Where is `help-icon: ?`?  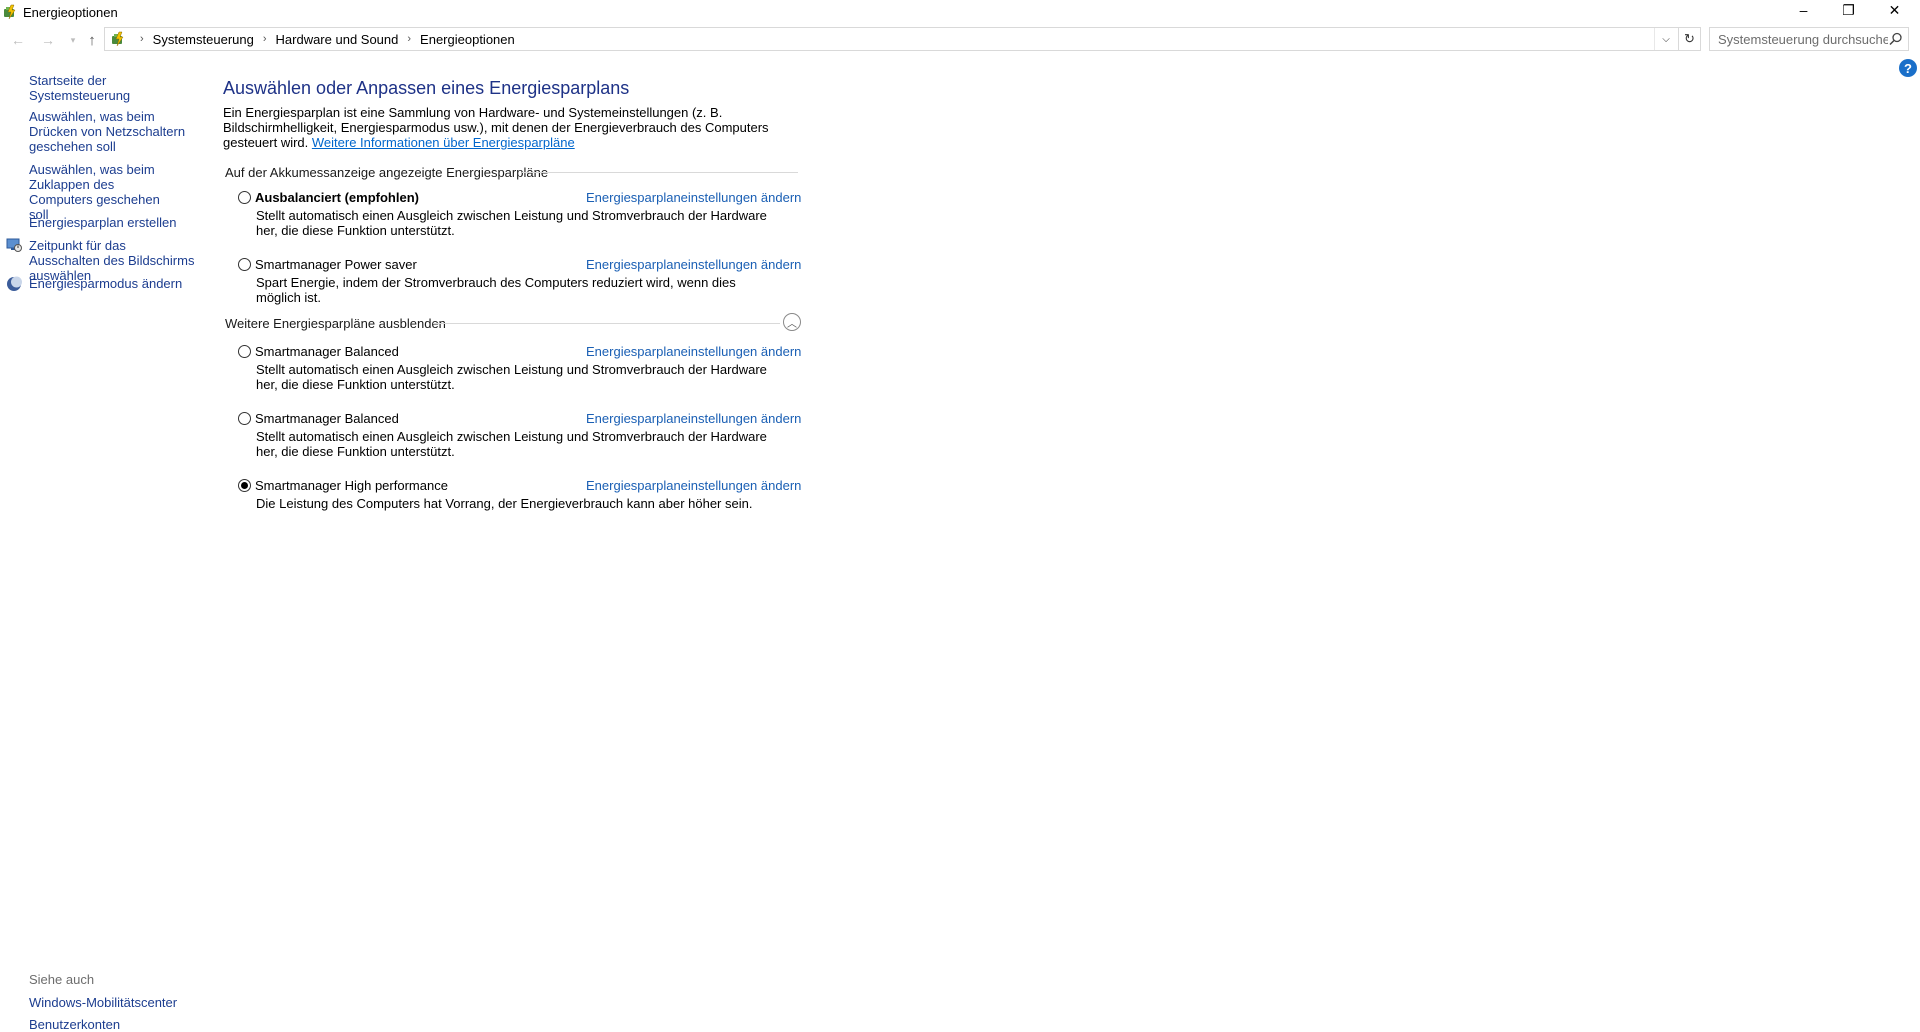
help-icon: ? is located at coordinates (1908, 68).